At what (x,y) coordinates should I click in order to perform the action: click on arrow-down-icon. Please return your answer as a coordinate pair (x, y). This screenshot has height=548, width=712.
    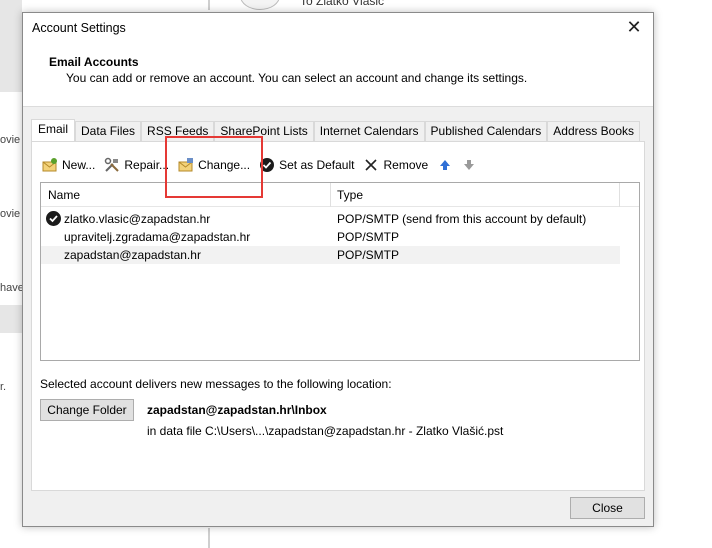
    Looking at the image, I should click on (469, 165).